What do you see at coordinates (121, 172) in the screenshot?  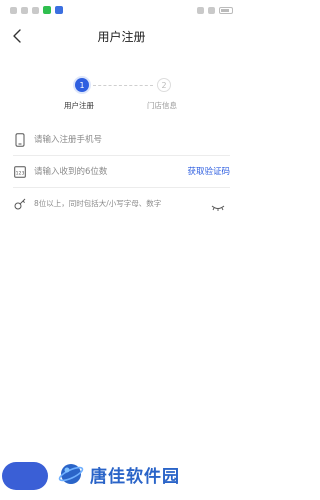 I see `code-field: 123 请输入收到的6位数 获取验证码` at bounding box center [121, 172].